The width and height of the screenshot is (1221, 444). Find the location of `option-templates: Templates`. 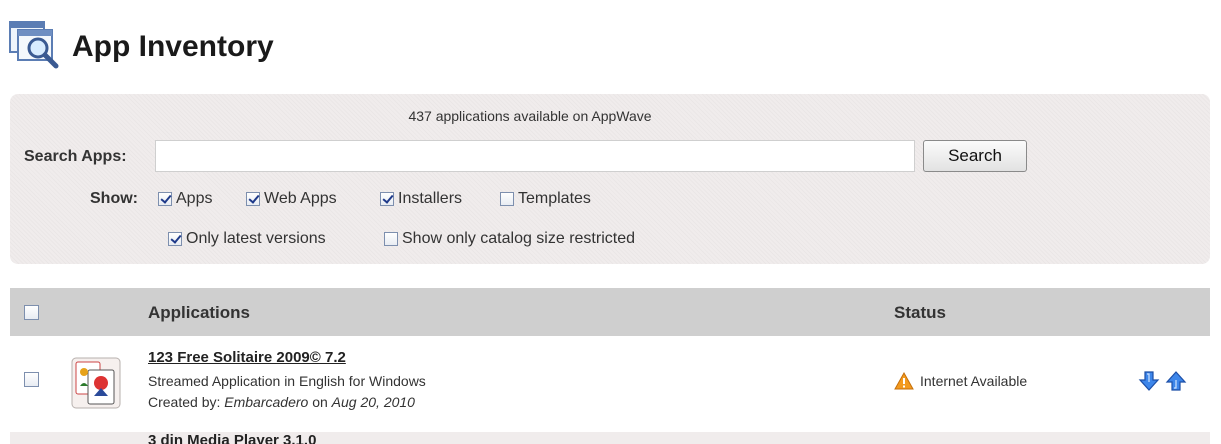

option-templates: Templates is located at coordinates (545, 199).